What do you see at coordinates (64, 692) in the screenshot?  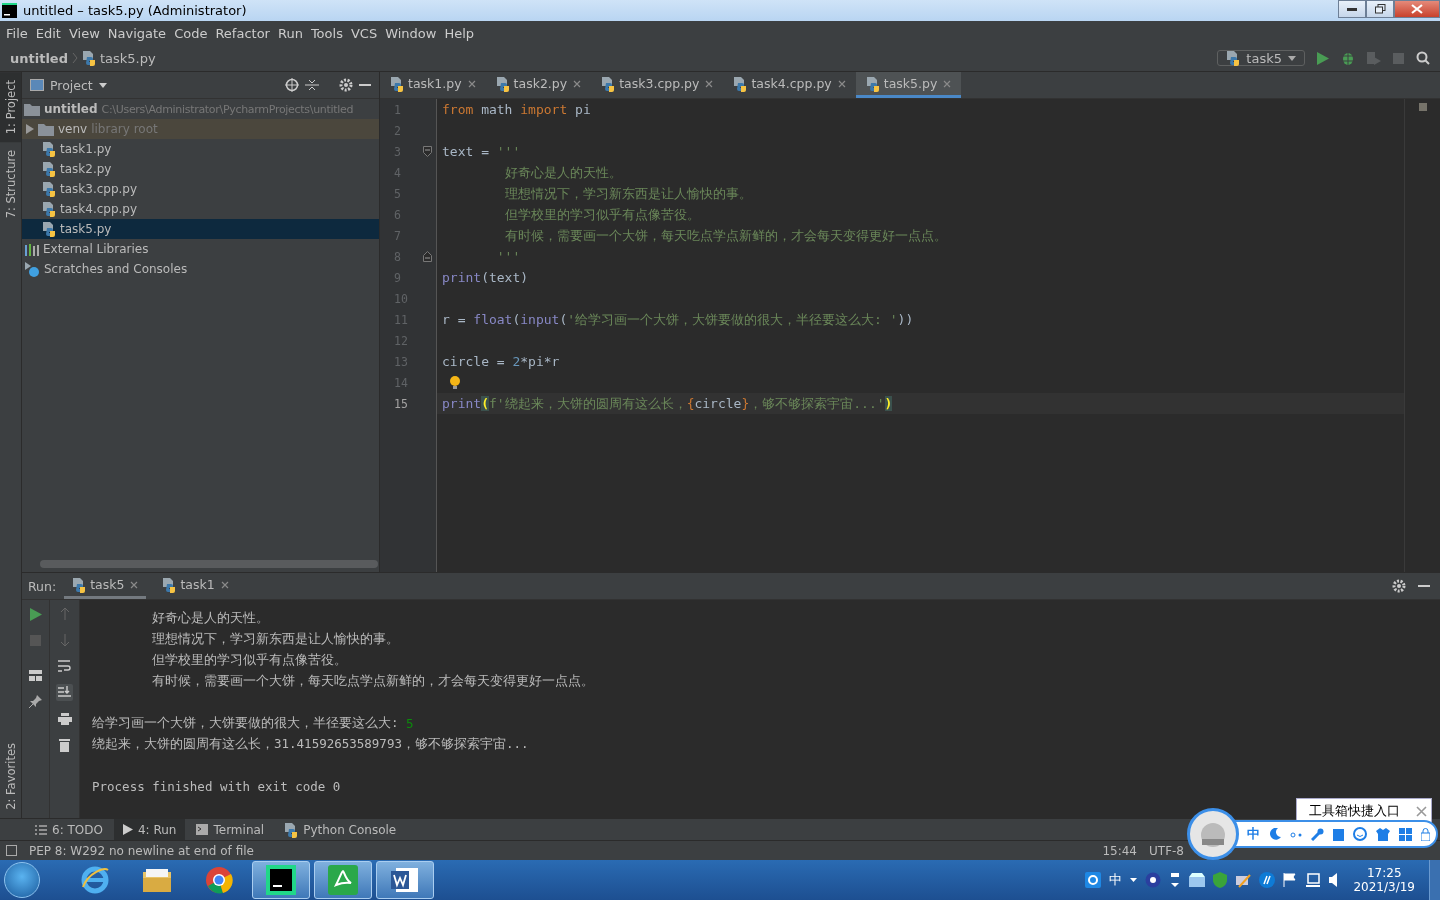 I see `scroll-to-end-button` at bounding box center [64, 692].